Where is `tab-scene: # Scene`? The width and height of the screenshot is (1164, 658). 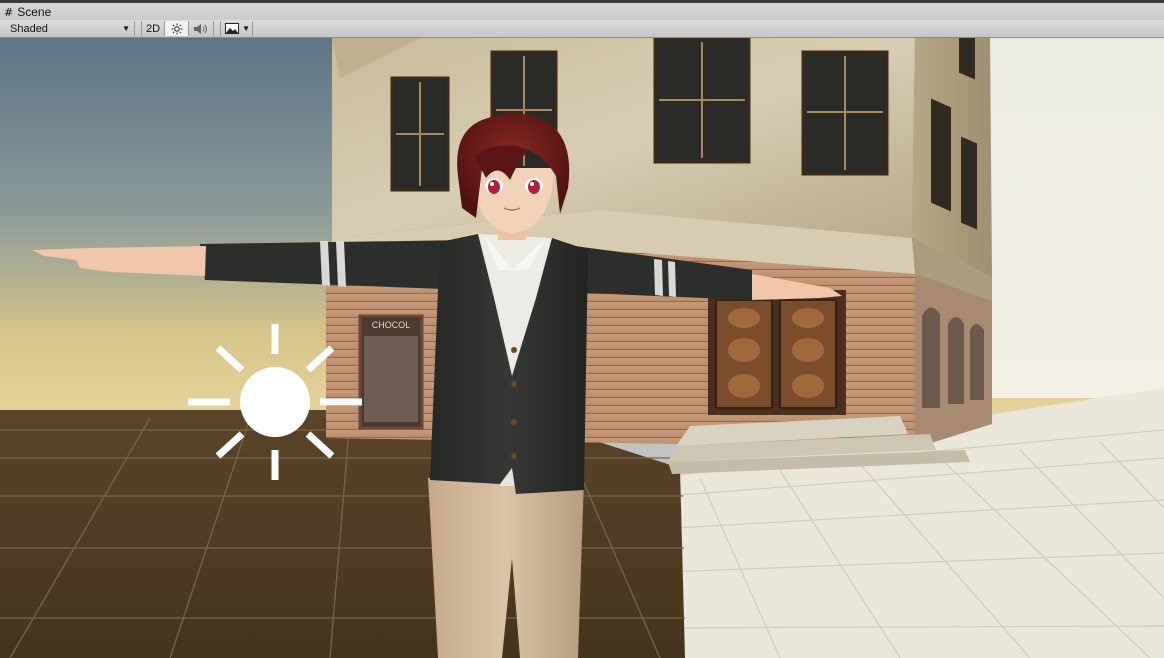
tab-scene: # Scene is located at coordinates (64, 12).